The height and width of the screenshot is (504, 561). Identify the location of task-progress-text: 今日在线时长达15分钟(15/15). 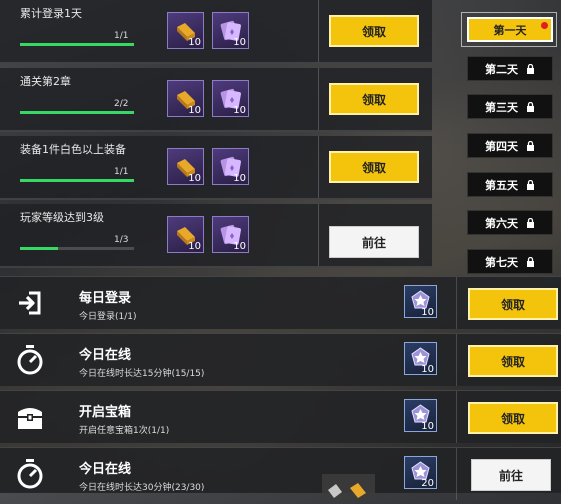
(142, 374).